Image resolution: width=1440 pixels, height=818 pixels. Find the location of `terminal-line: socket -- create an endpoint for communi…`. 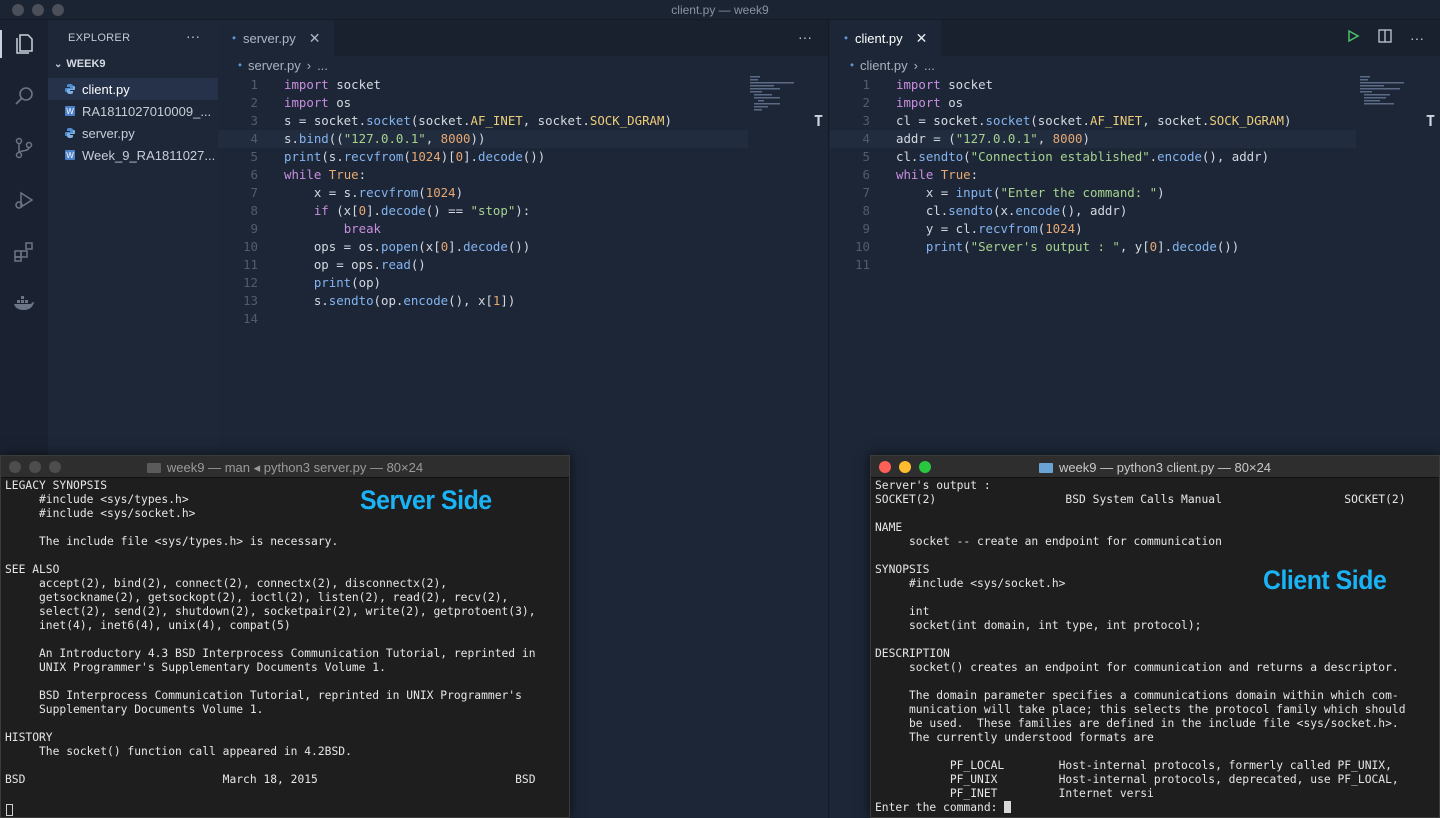

terminal-line: socket -- create an endpoint for communi… is located at coordinates (1048, 541).